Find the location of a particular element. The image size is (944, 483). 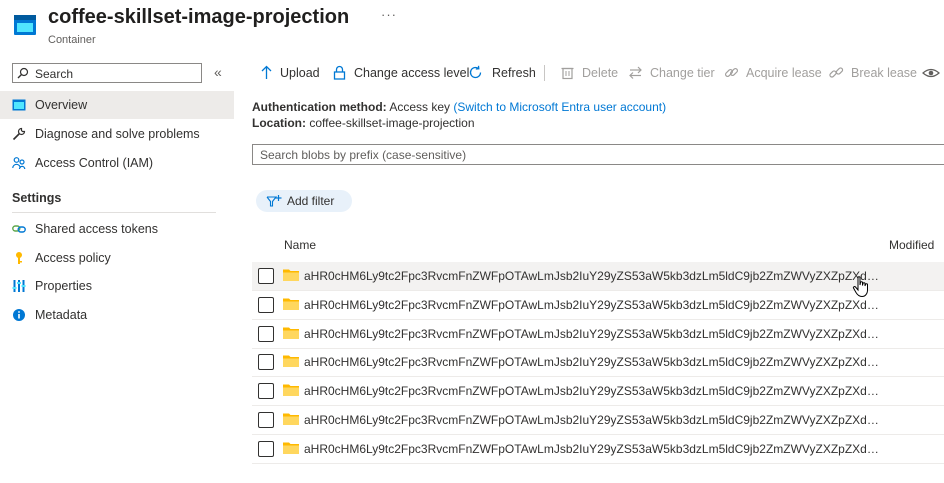

upload-icon is located at coordinates (266, 72).